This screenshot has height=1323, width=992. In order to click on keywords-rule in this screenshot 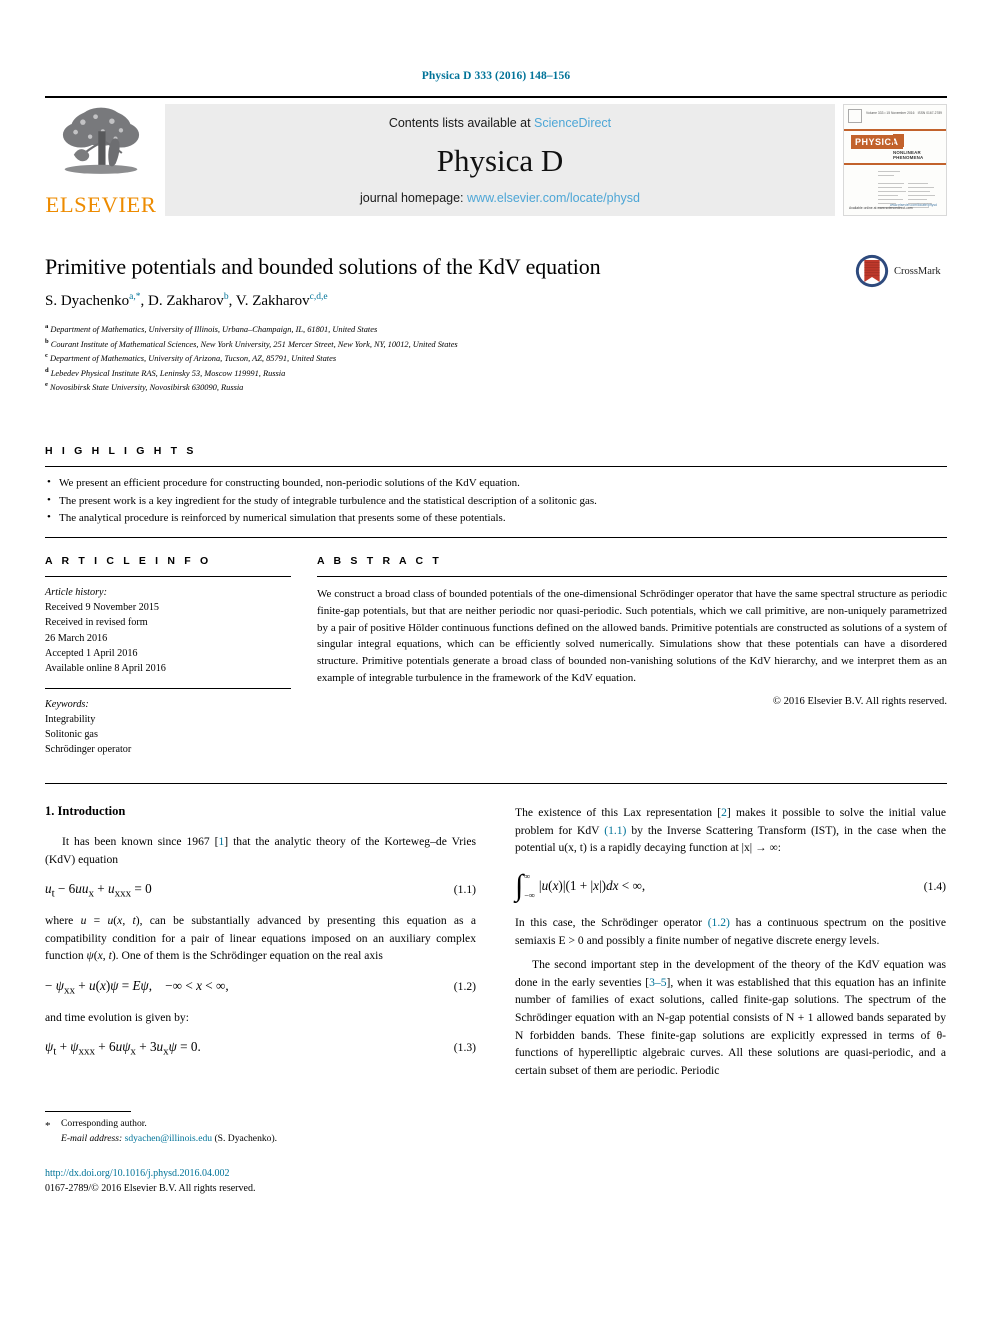, I will do `click(168, 688)`.